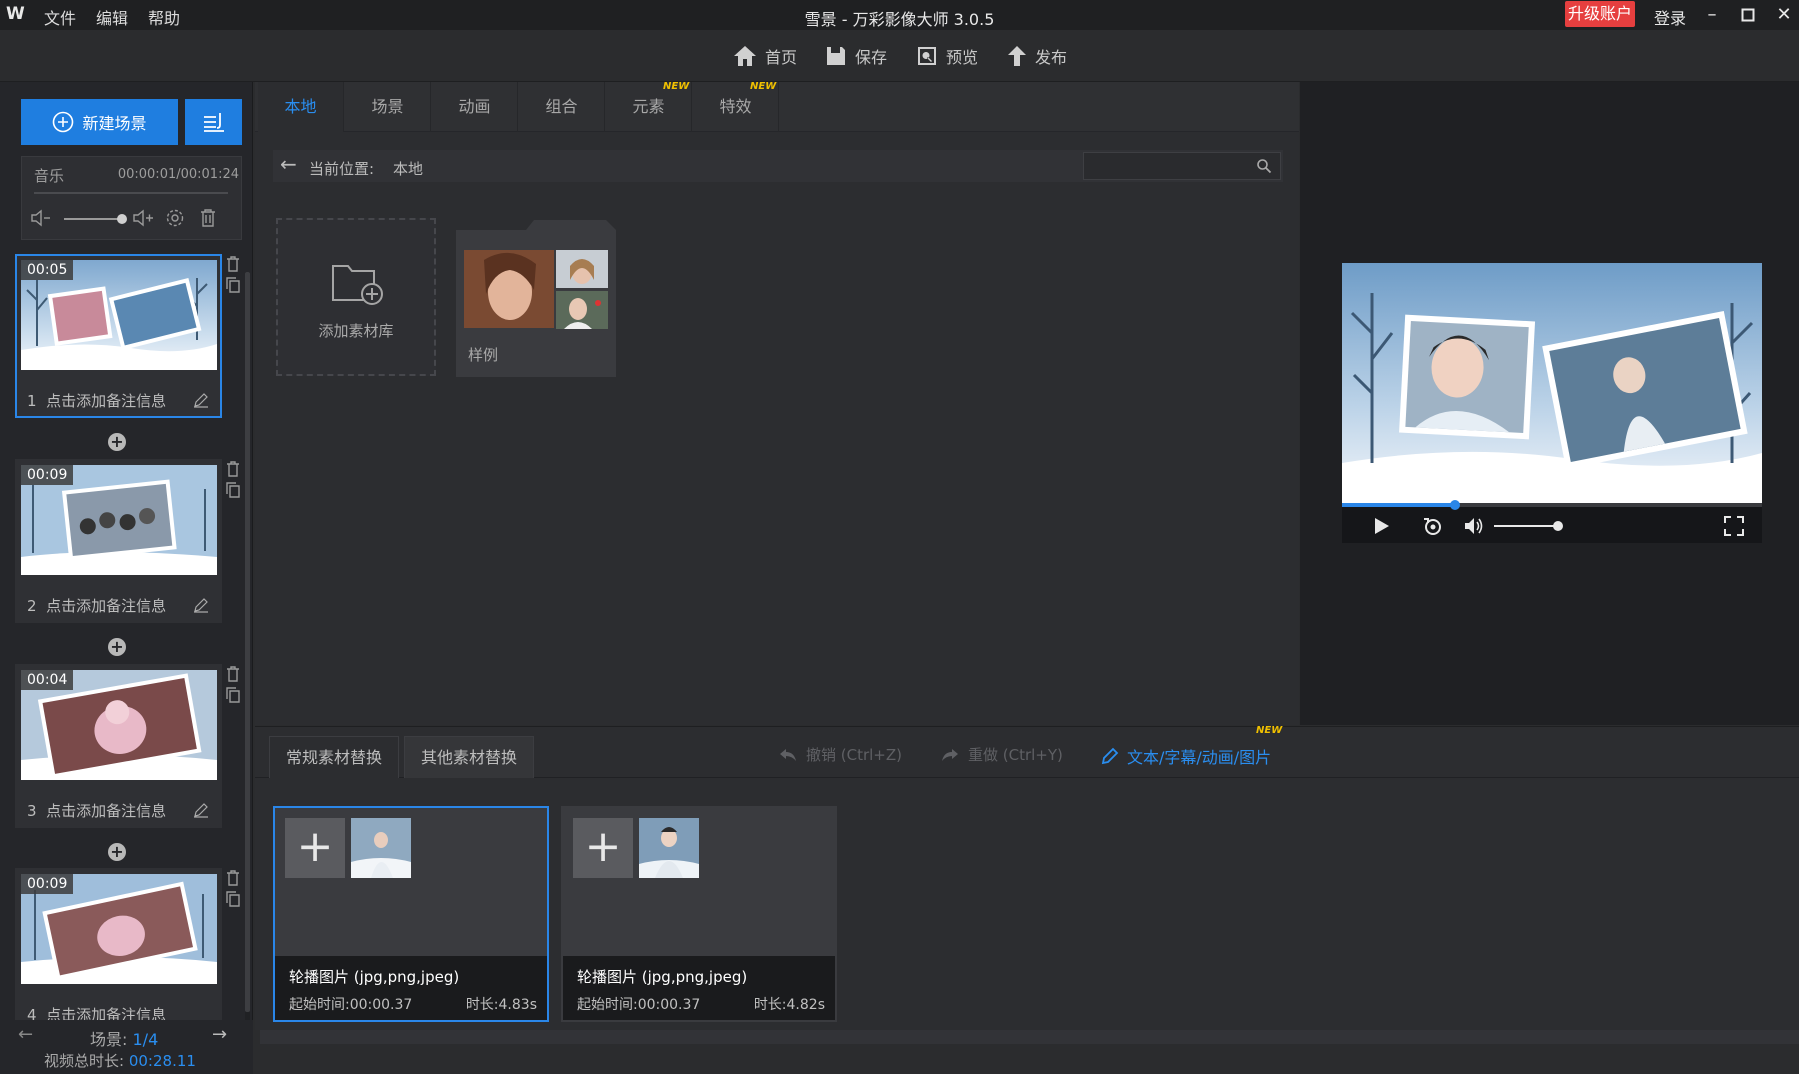 The image size is (1799, 1074). What do you see at coordinates (175, 218) in the screenshot?
I see `settings-icon` at bounding box center [175, 218].